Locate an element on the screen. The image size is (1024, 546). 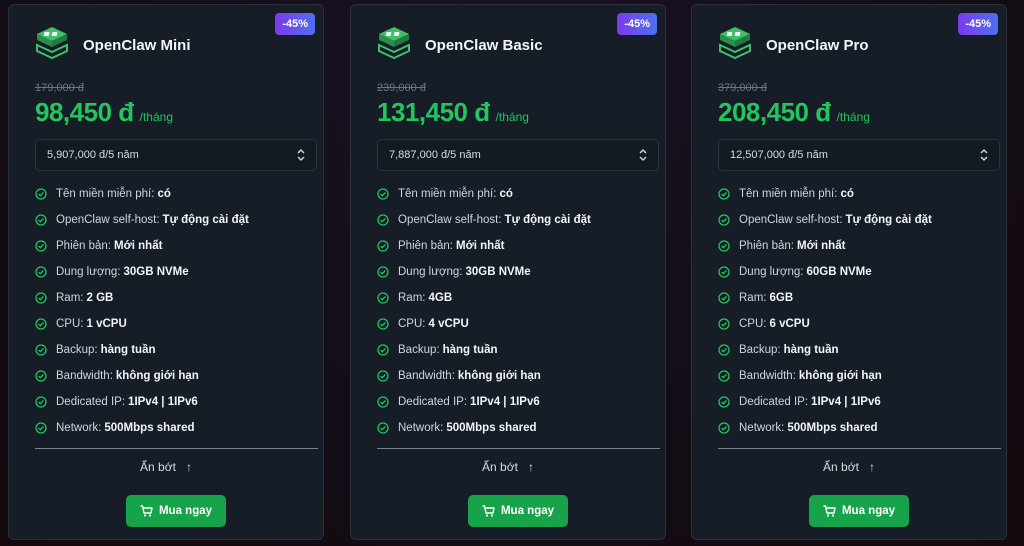
feature-value: 6 vCPU is located at coordinates (789, 324).